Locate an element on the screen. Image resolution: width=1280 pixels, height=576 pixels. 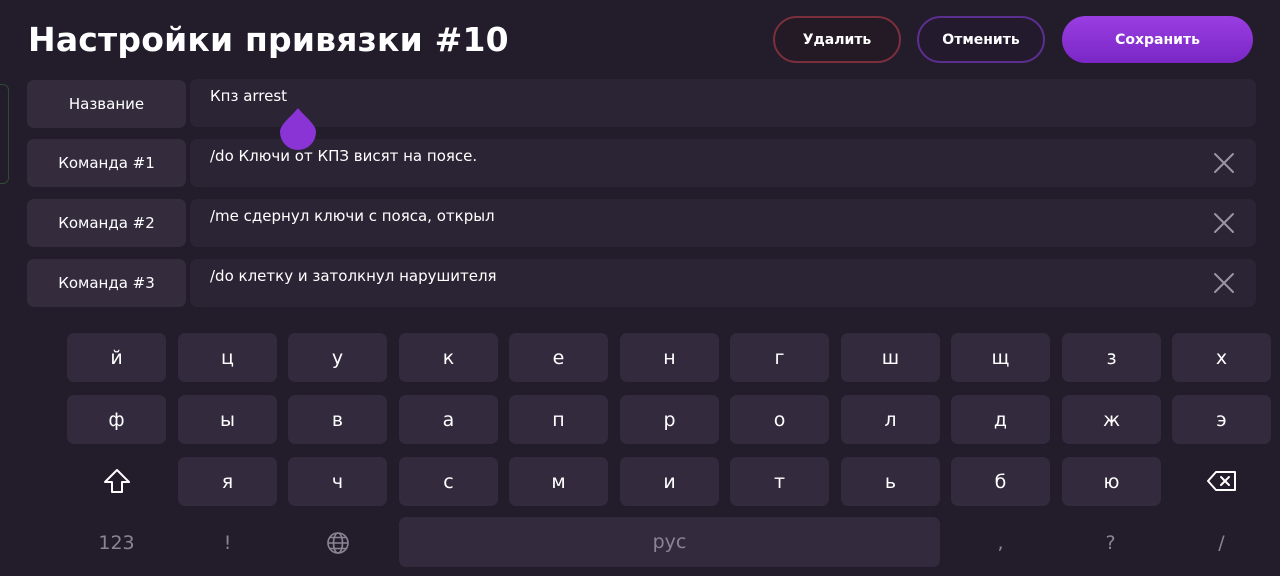
command-1-input: /do Ключи от КПЗ висят на поясе. is located at coordinates (723, 163).